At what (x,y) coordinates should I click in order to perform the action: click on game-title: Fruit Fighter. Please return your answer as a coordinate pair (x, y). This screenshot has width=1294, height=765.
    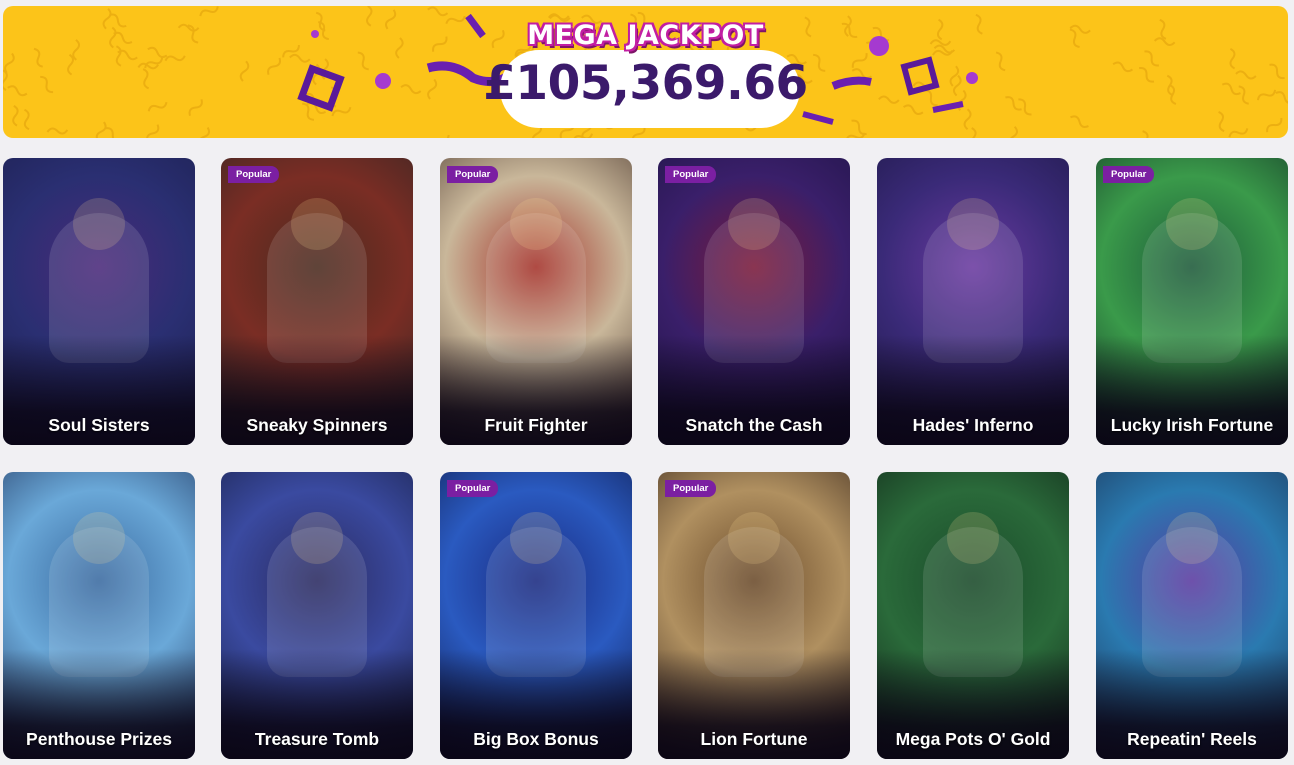
    Looking at the image, I should click on (536, 425).